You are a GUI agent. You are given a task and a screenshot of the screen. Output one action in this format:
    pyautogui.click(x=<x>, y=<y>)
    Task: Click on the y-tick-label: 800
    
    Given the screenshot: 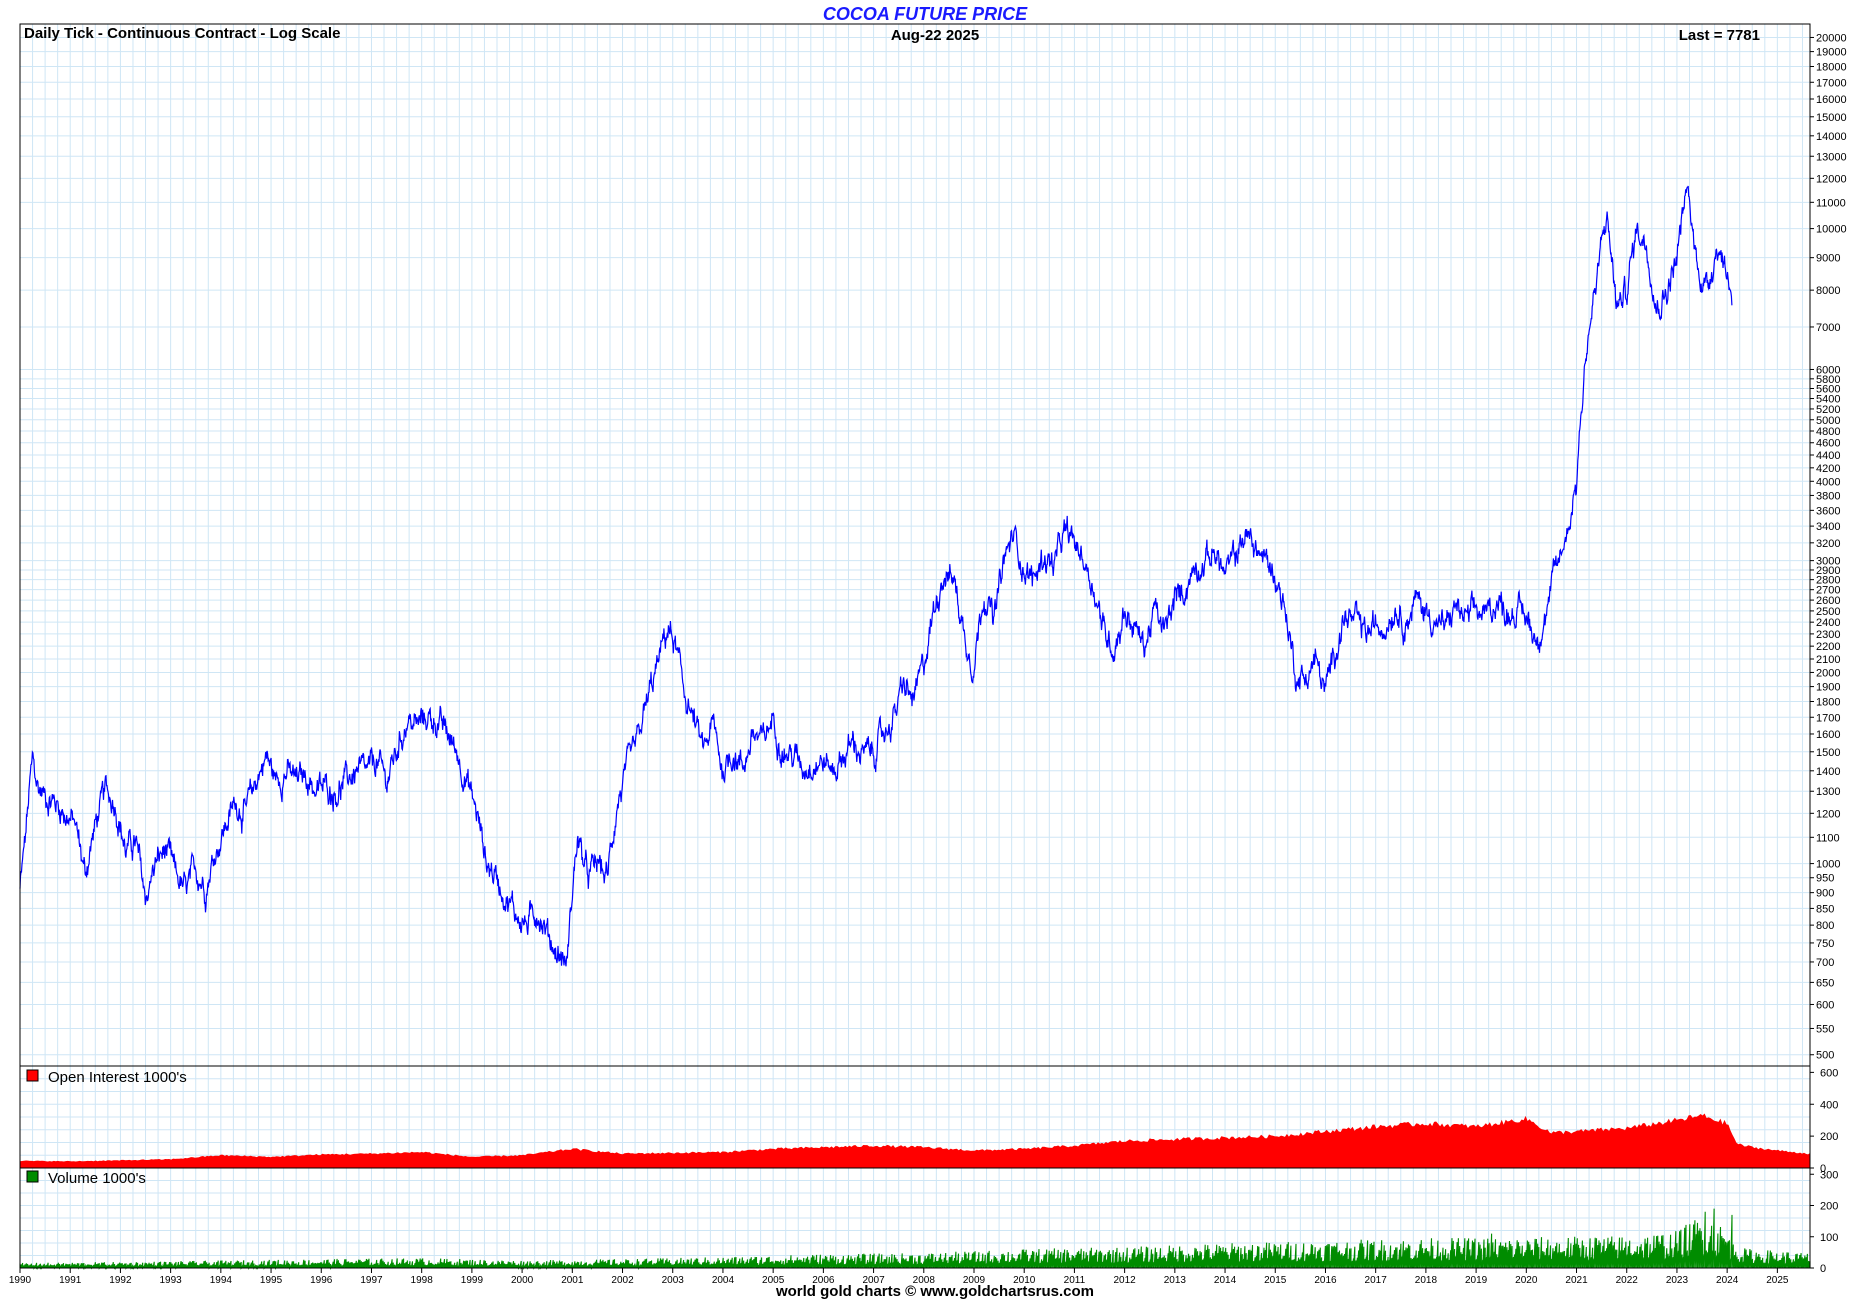 What is the action you would take?
    pyautogui.click(x=1825, y=926)
    